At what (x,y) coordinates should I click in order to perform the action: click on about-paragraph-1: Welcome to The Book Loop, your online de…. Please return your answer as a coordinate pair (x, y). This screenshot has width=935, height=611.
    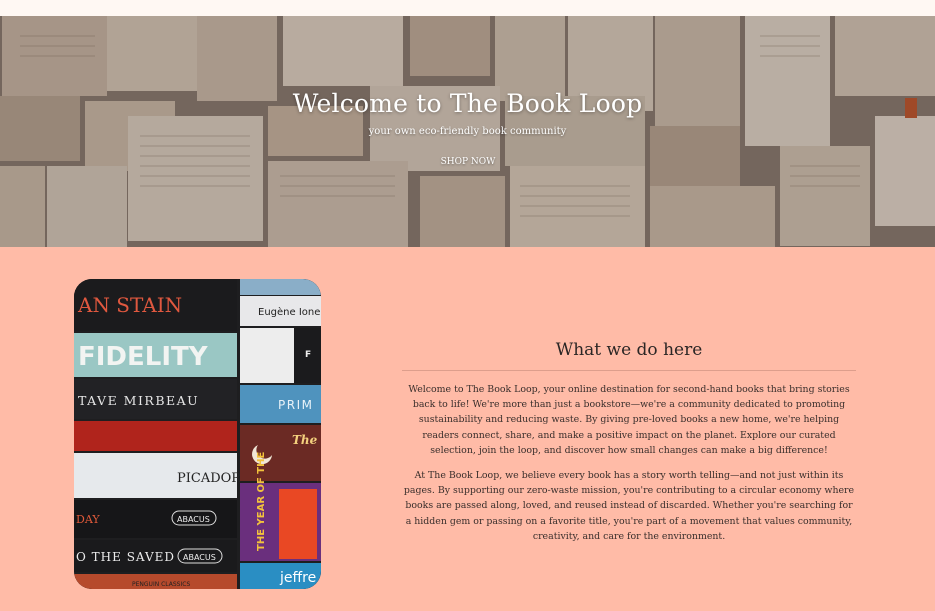
    Looking at the image, I should click on (629, 420).